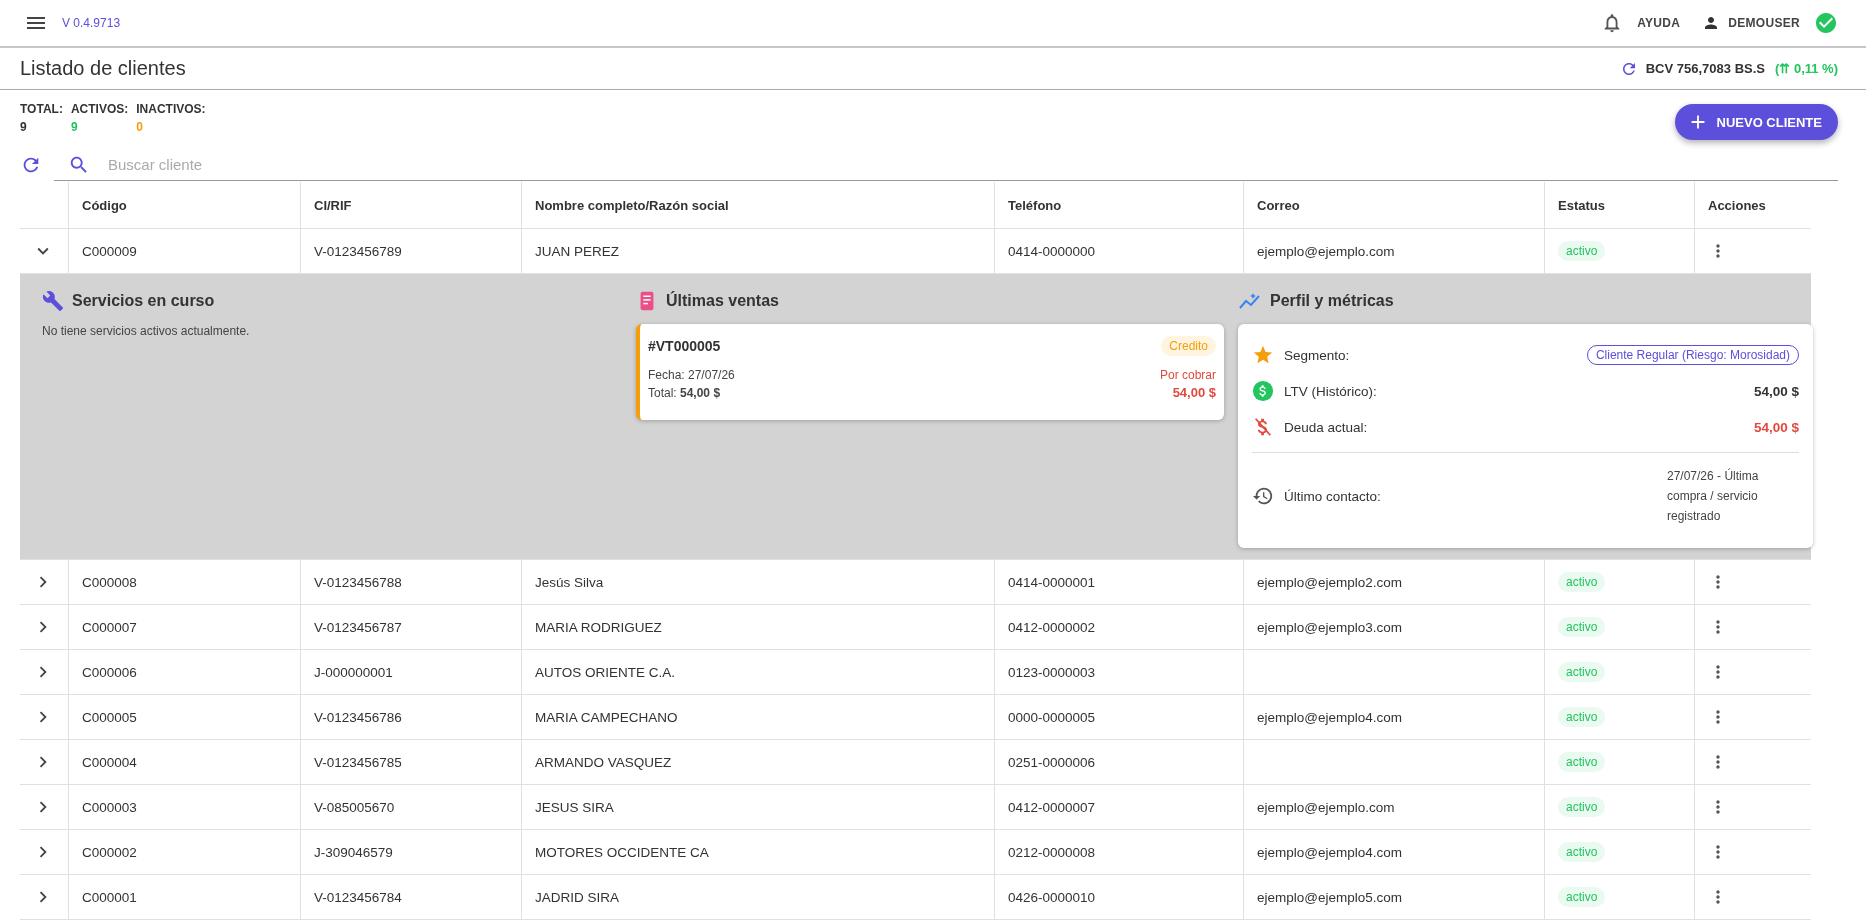 This screenshot has height=920, width=1866. Describe the element at coordinates (109, 251) in the screenshot. I see `table-cell: C000009` at that location.